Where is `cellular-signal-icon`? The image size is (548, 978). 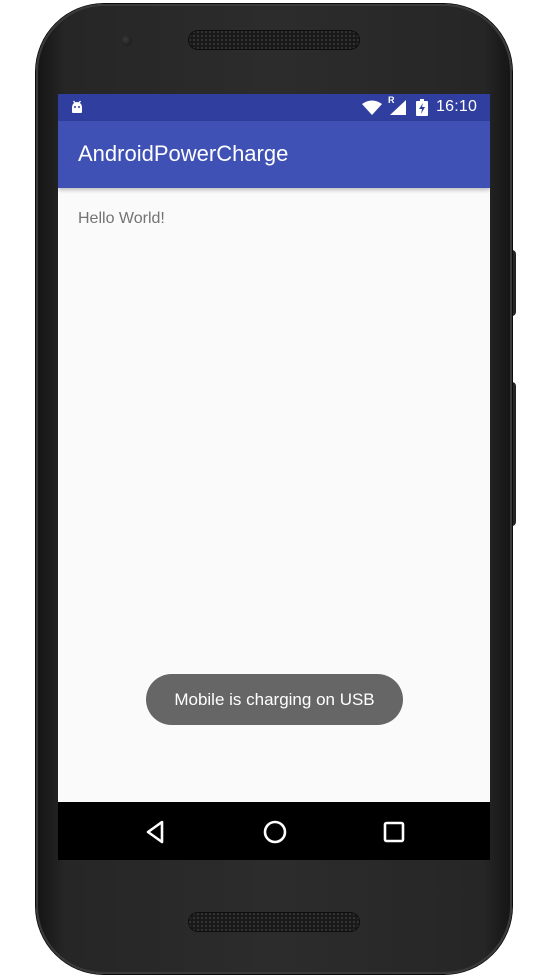 cellular-signal-icon is located at coordinates (398, 107).